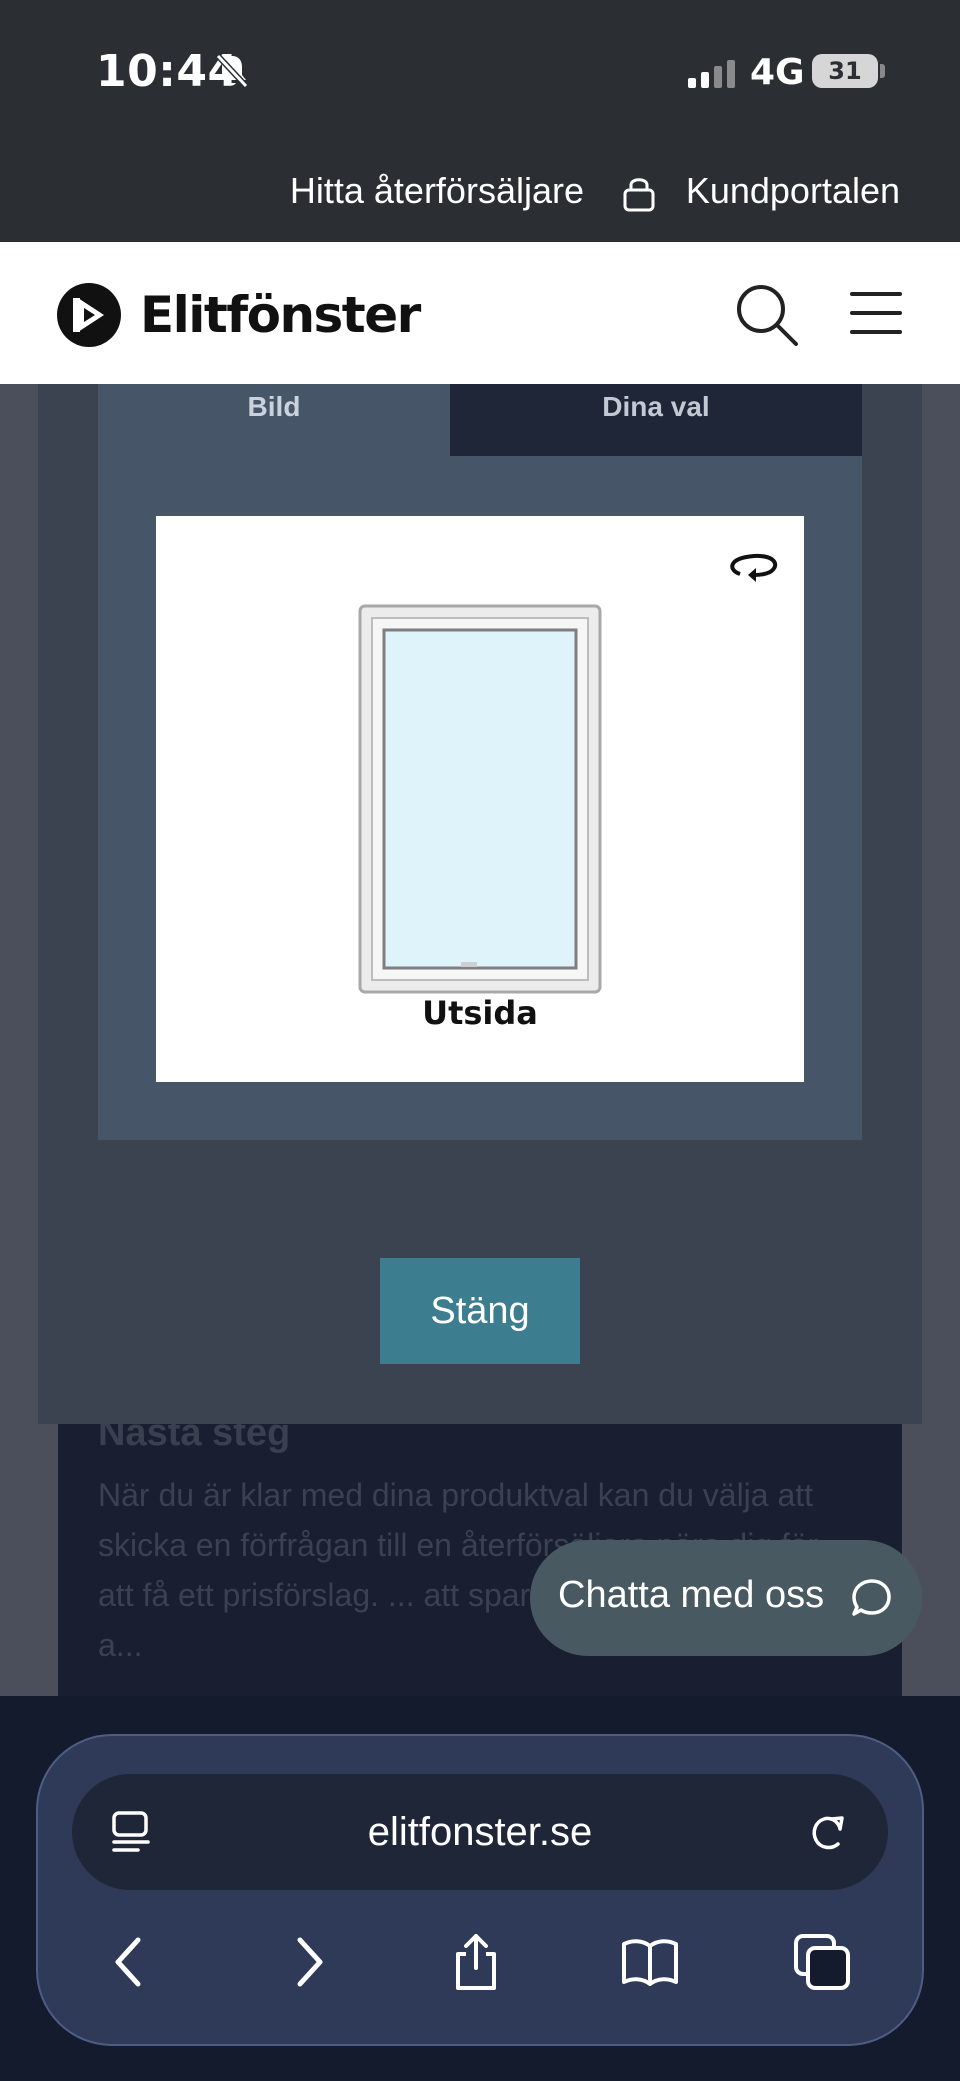  Describe the element at coordinates (639, 195) in the screenshot. I see `lock-icon` at that location.